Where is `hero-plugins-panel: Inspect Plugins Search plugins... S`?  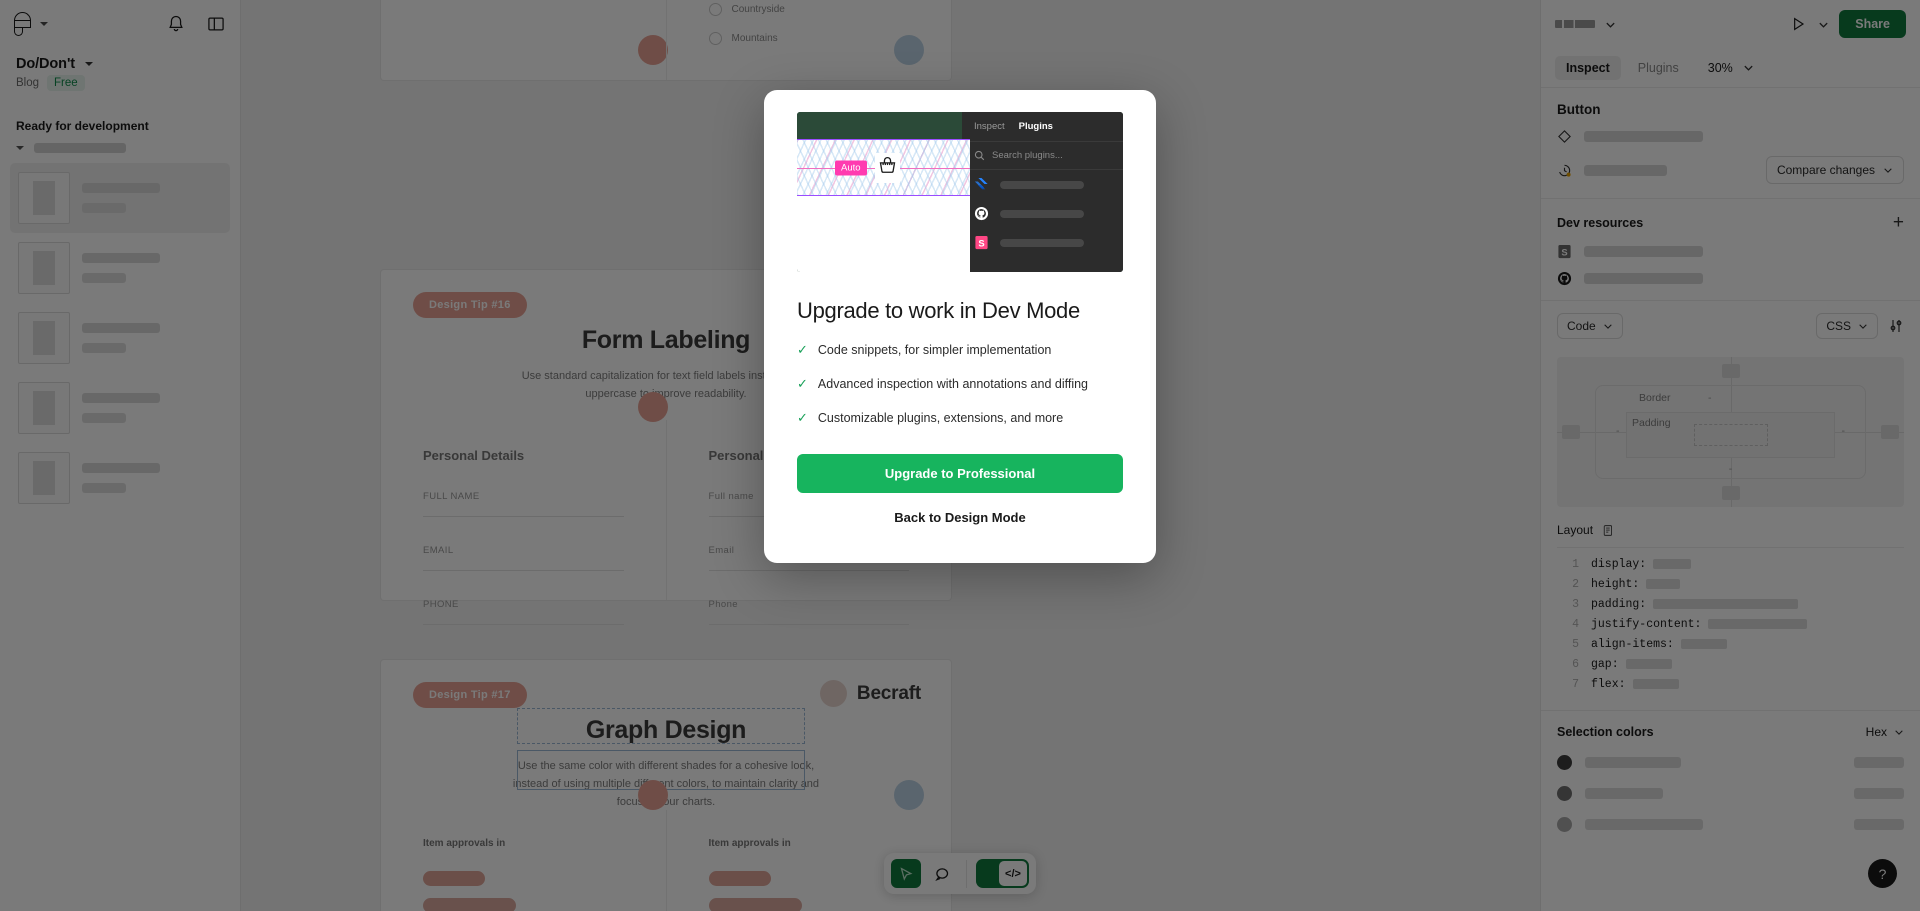
hero-plugins-panel: Inspect Plugins Search plugins... S is located at coordinates (1042, 192).